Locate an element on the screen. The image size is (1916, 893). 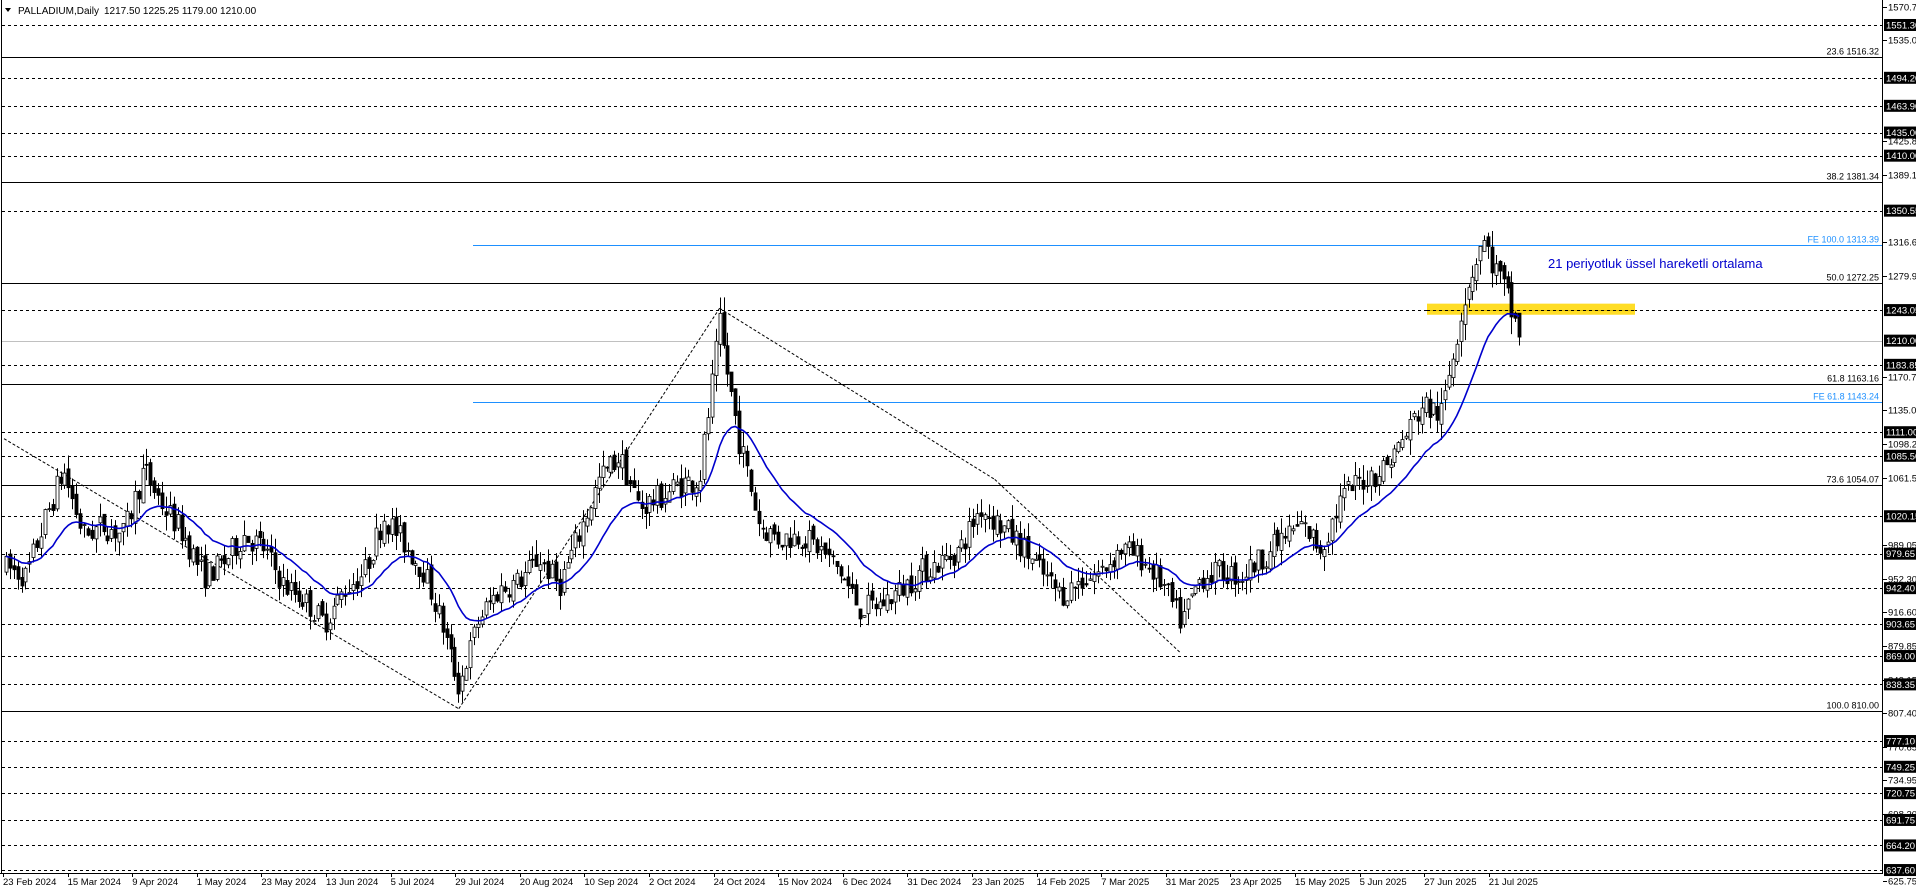
price-axis-label: 1061.50 is located at coordinates (1902, 478).